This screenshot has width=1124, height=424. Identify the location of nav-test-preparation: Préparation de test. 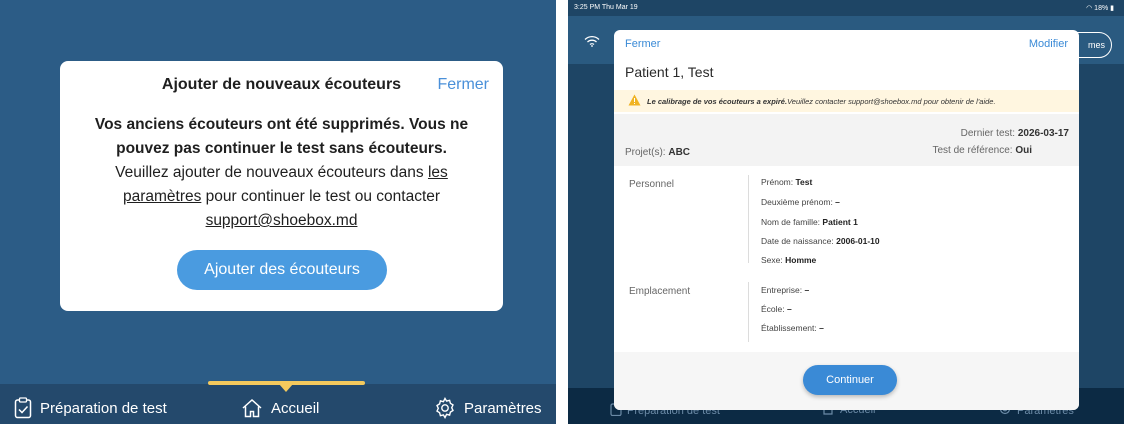
(90, 408).